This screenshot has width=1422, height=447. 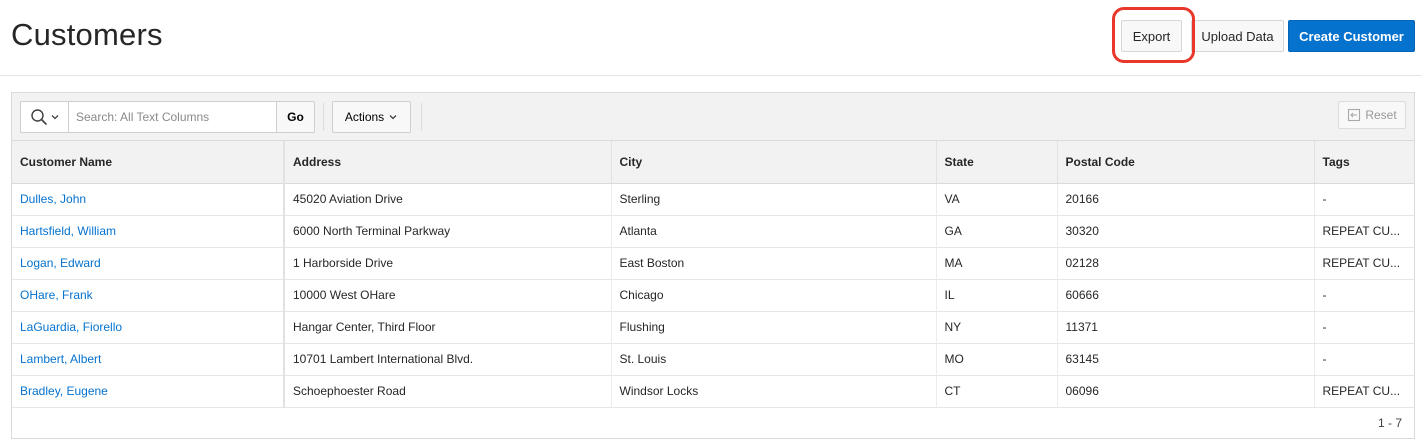 What do you see at coordinates (774, 391) in the screenshot?
I see `city-cell: Windsor Locks` at bounding box center [774, 391].